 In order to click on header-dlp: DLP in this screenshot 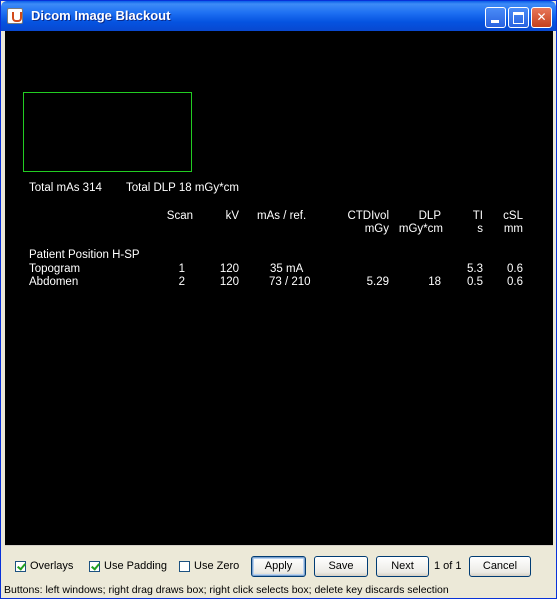, I will do `click(429, 216)`.